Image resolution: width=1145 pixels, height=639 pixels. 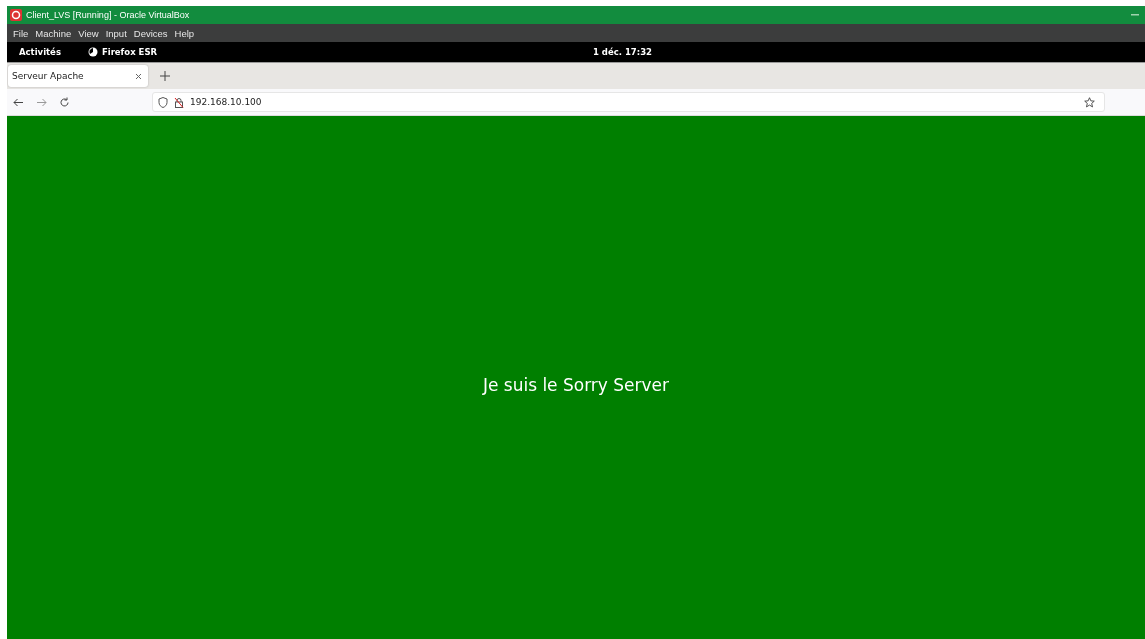 I want to click on insecure-lock-icon, so click(x=179, y=102).